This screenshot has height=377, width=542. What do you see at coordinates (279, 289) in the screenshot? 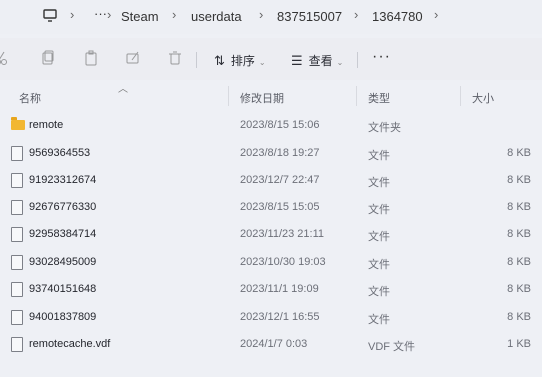
I see `file-modified: 2023/11/1 19:09` at bounding box center [279, 289].